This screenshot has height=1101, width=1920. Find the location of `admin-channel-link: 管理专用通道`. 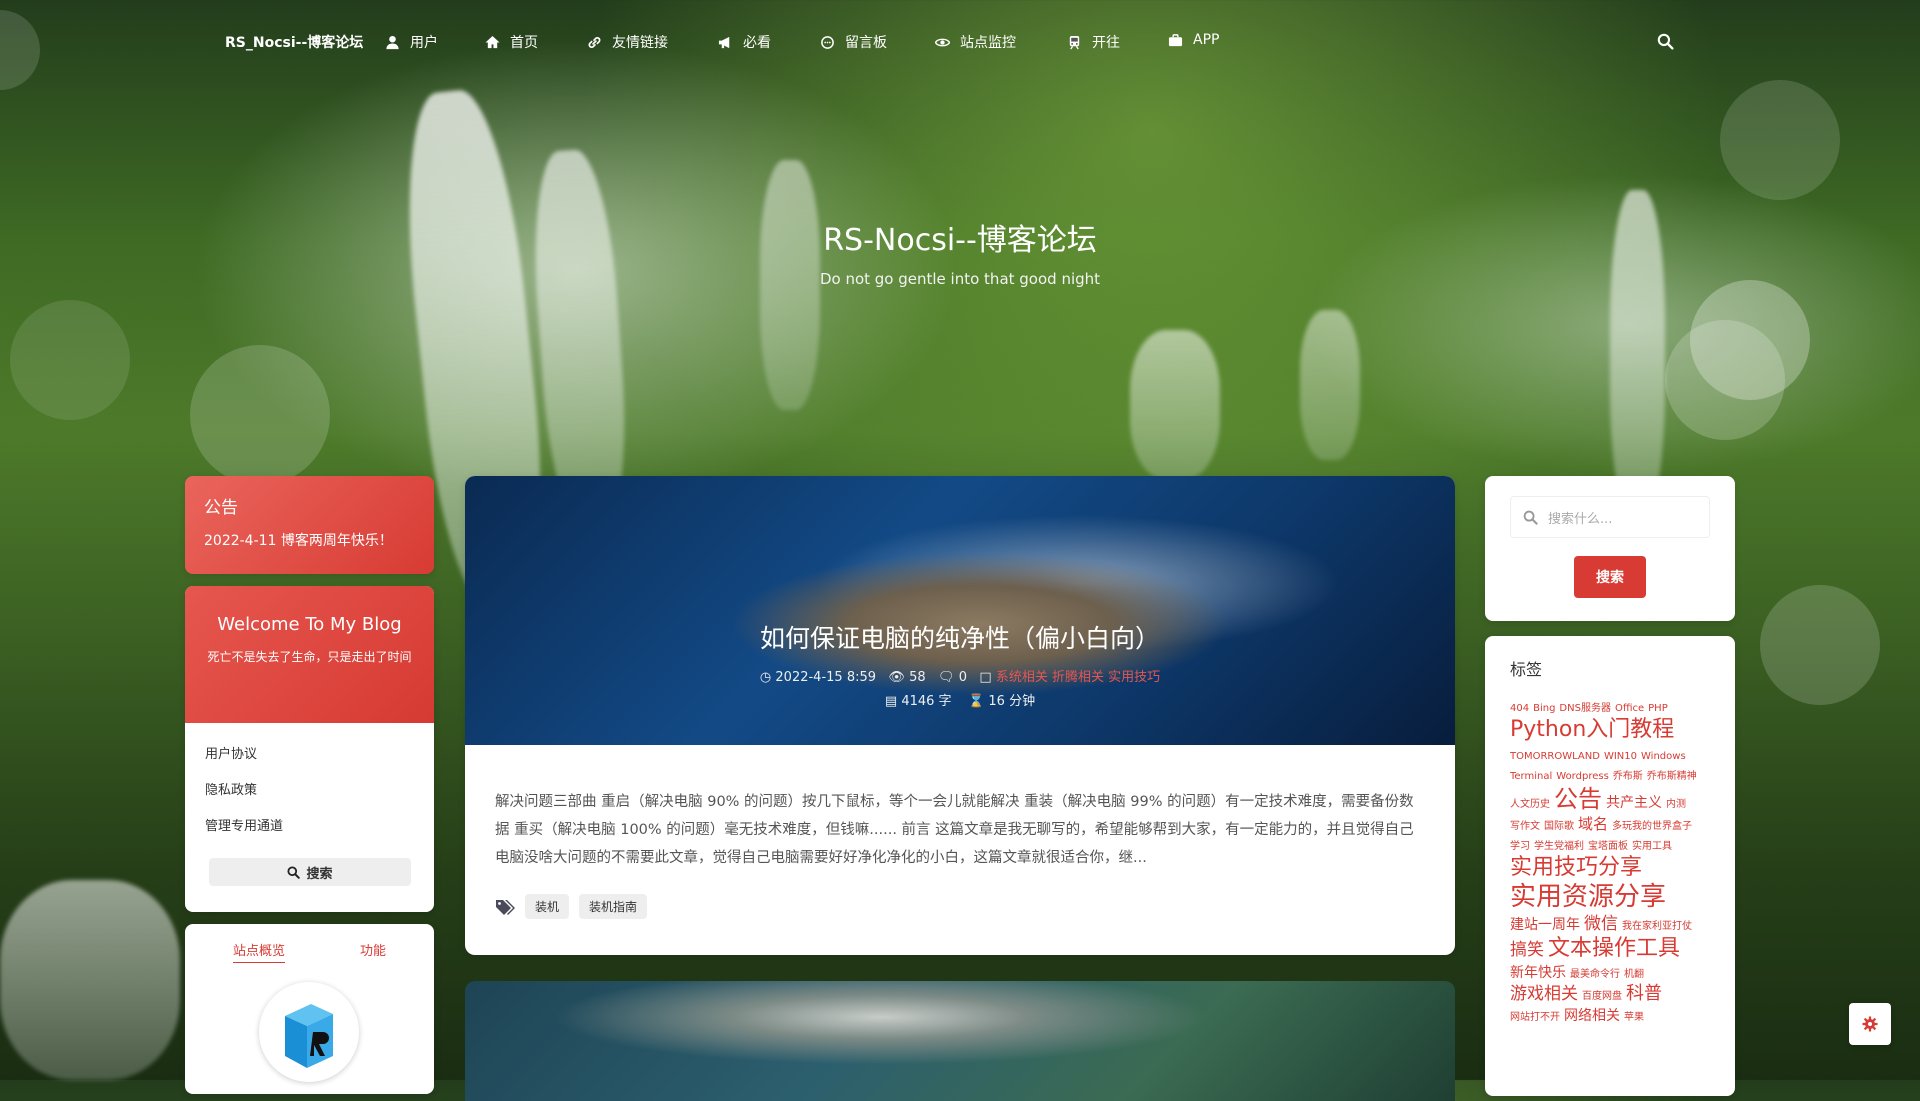

admin-channel-link: 管理专用通道 is located at coordinates (244, 824).